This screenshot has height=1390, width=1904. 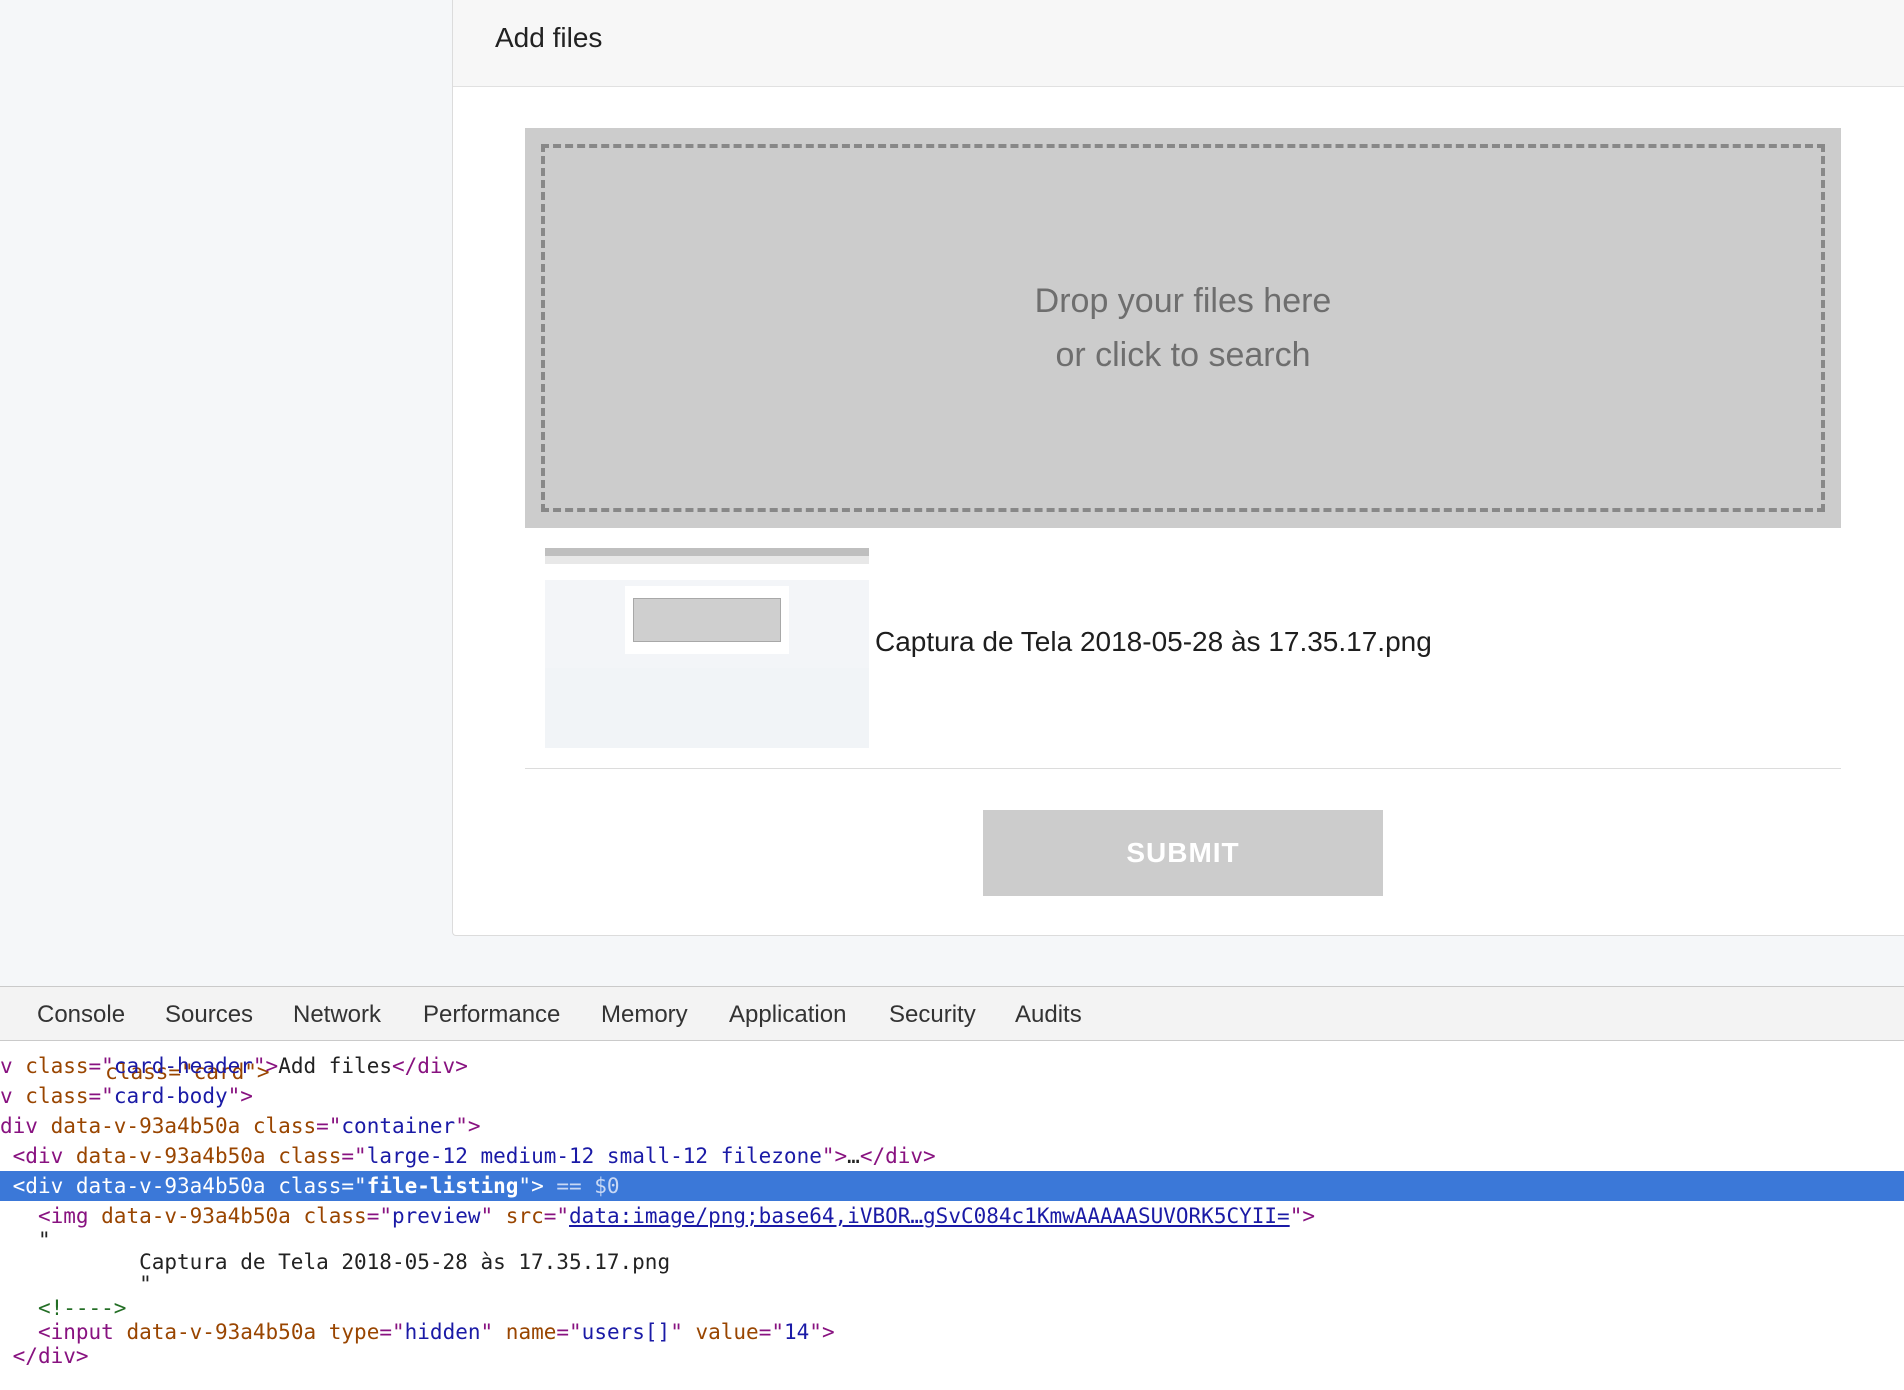 I want to click on card-title: Add files, so click(x=549, y=37).